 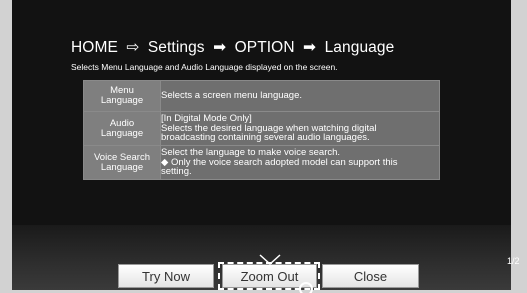 I want to click on setting-description: Selects a screen menu language., so click(x=232, y=96).